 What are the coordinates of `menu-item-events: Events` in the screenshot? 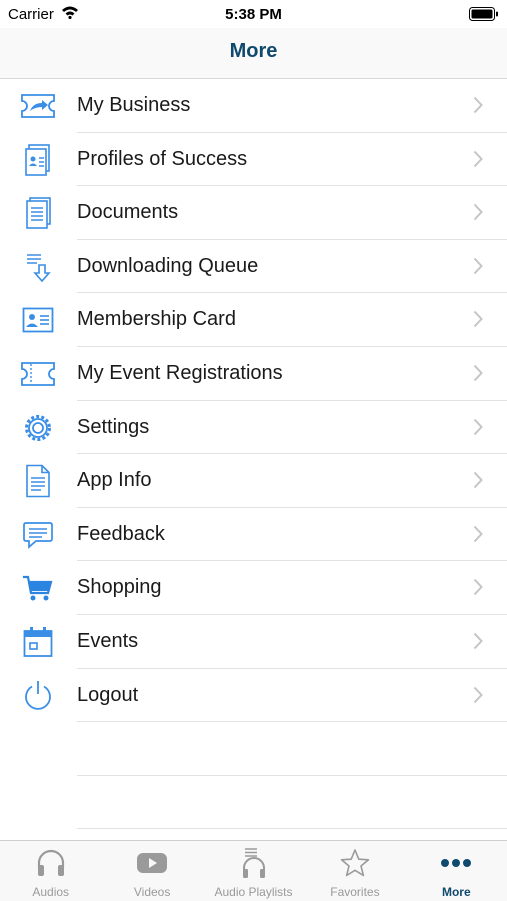 It's located at (253, 642).